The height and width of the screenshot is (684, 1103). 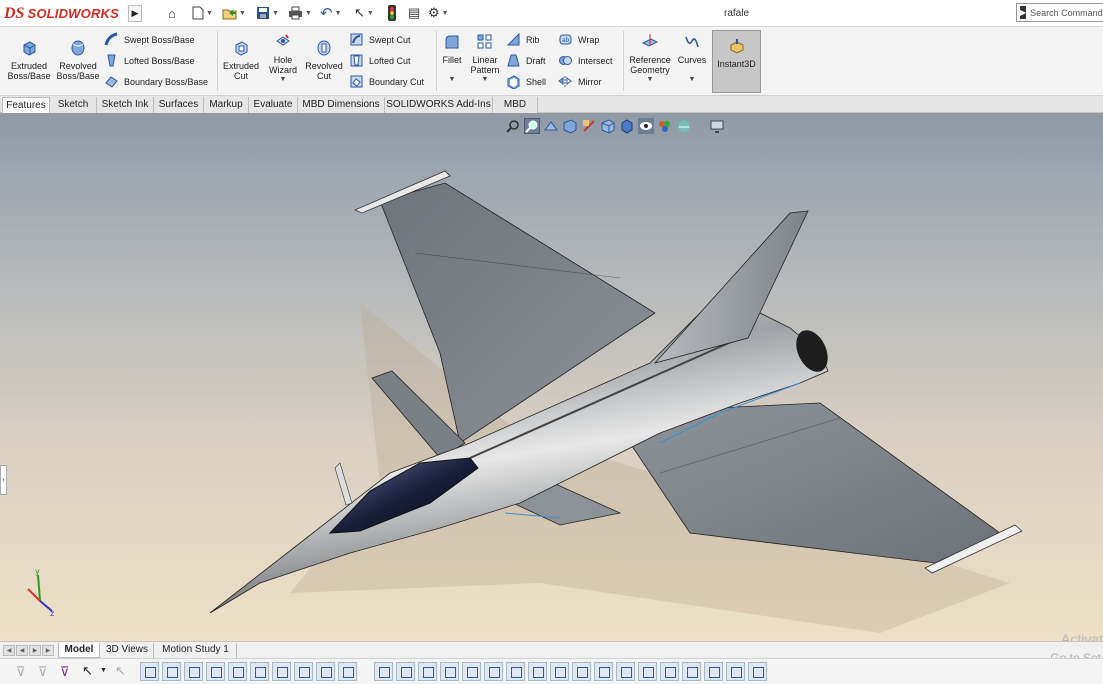 What do you see at coordinates (40, 592) in the screenshot?
I see `reference-triad-icon: y z` at bounding box center [40, 592].